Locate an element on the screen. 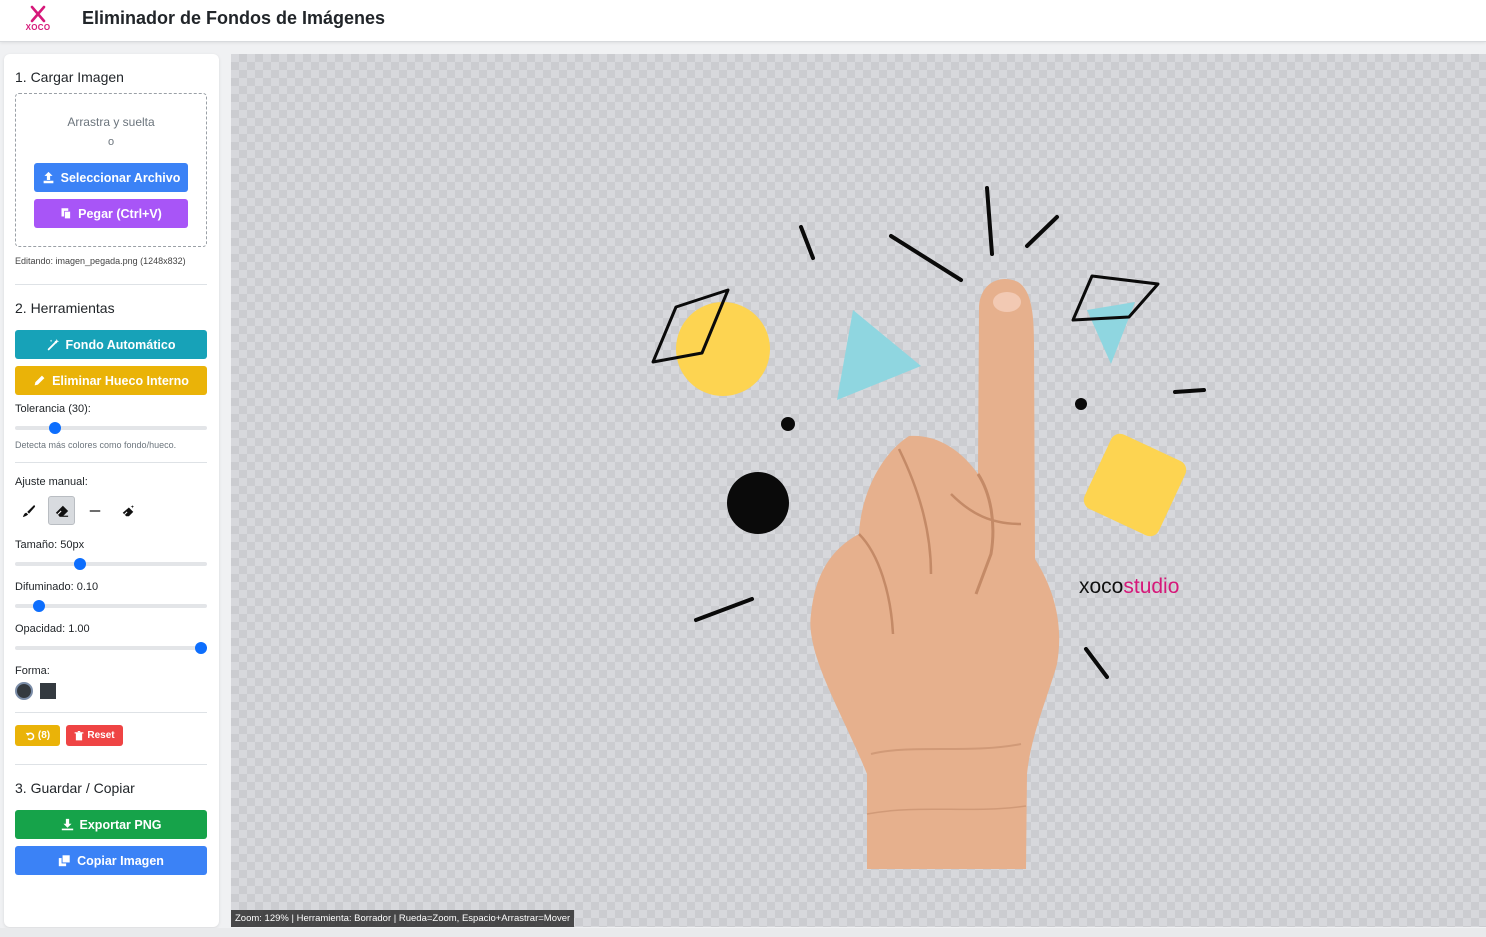 Image resolution: width=1486 pixels, height=937 pixels. trash-icon is located at coordinates (79, 735).